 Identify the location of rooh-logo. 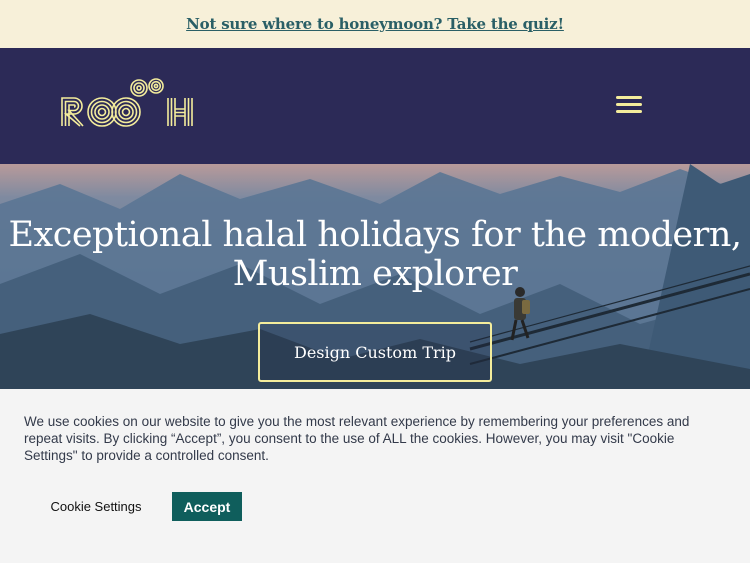
(127, 104).